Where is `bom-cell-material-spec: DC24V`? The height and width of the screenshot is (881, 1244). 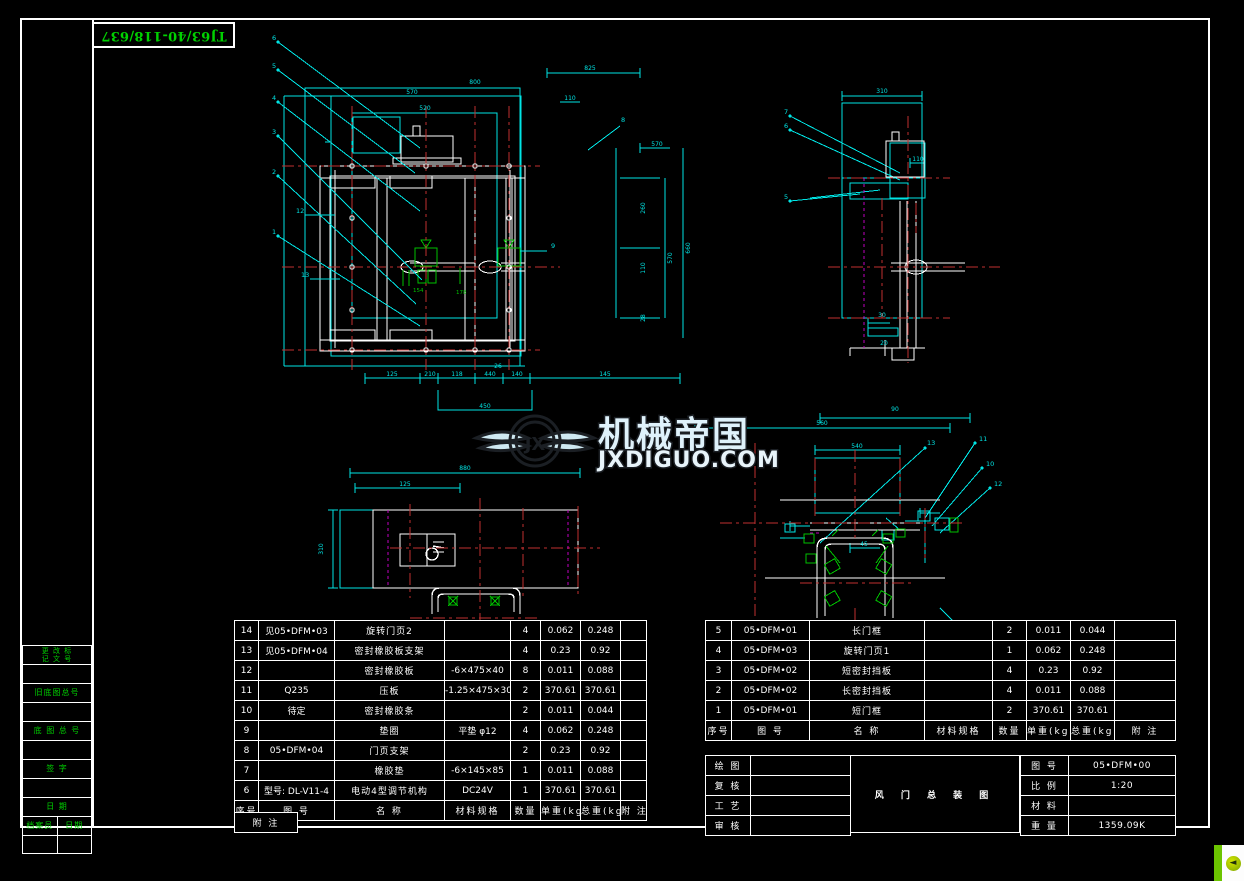 bom-cell-material-spec: DC24V is located at coordinates (477, 790).